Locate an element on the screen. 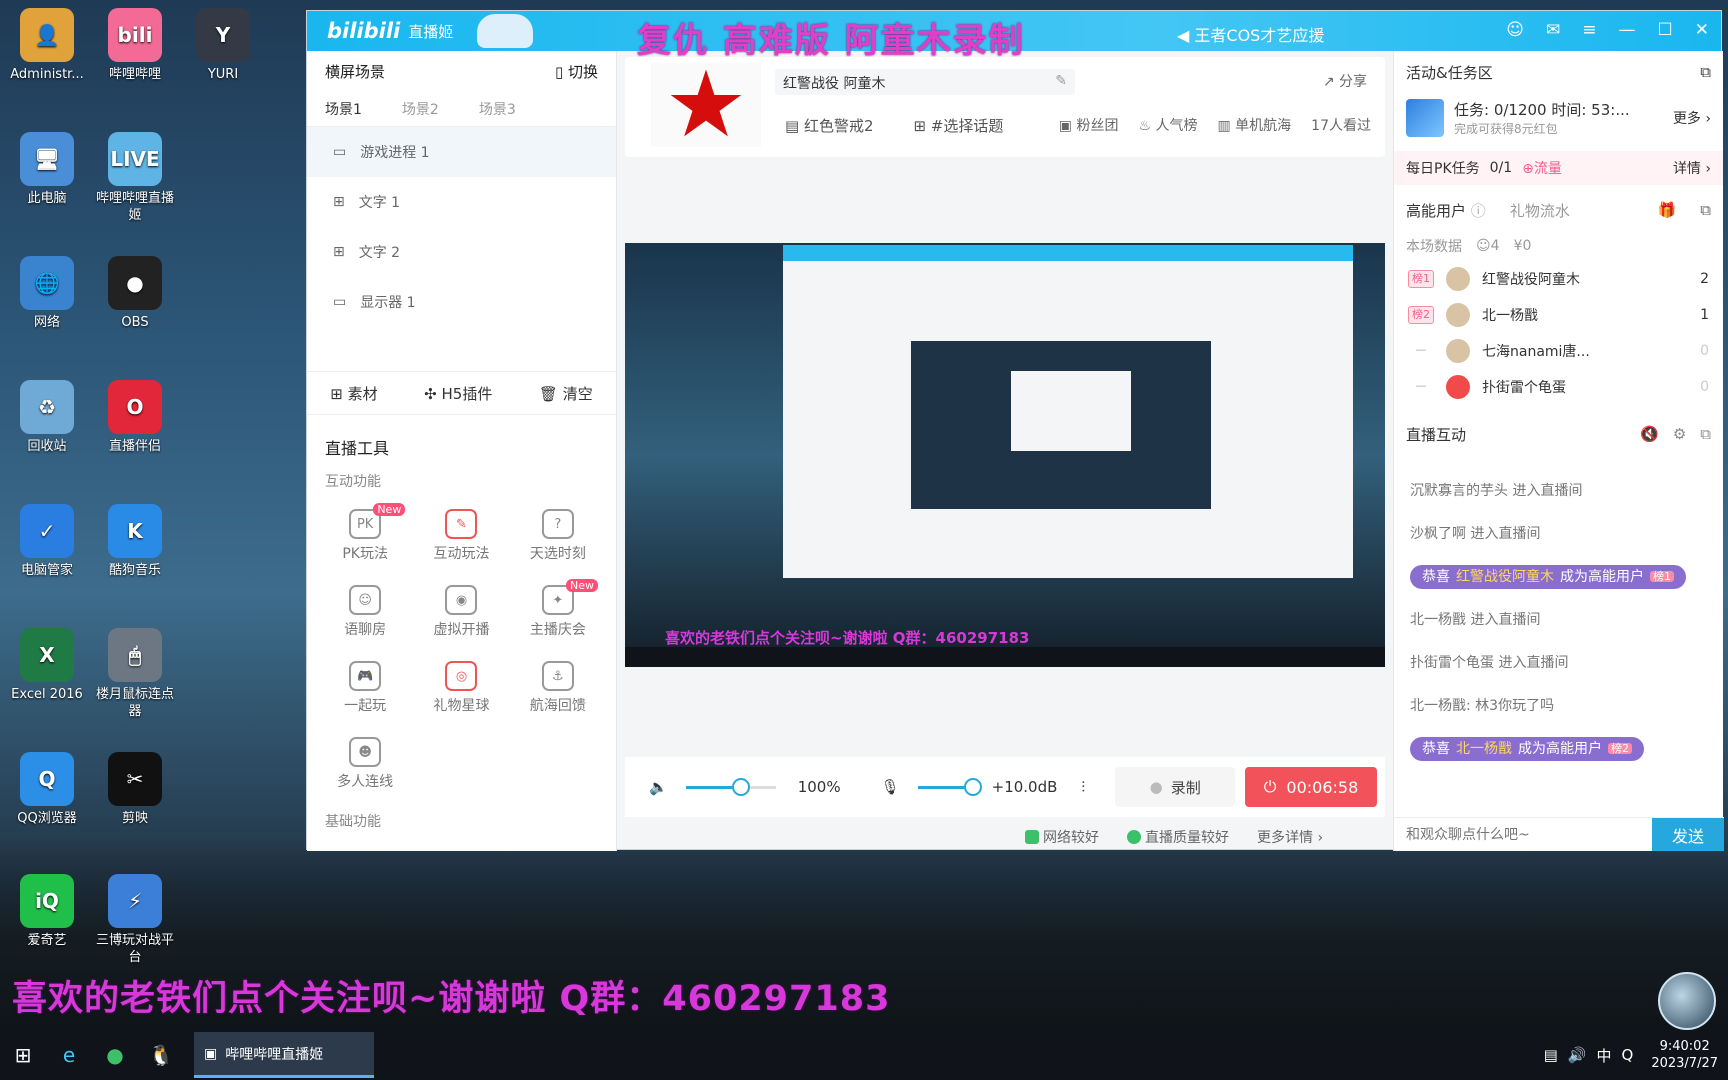 The height and width of the screenshot is (1080, 1728). tool-item: 🎮 一起玩 is located at coordinates (365, 688).